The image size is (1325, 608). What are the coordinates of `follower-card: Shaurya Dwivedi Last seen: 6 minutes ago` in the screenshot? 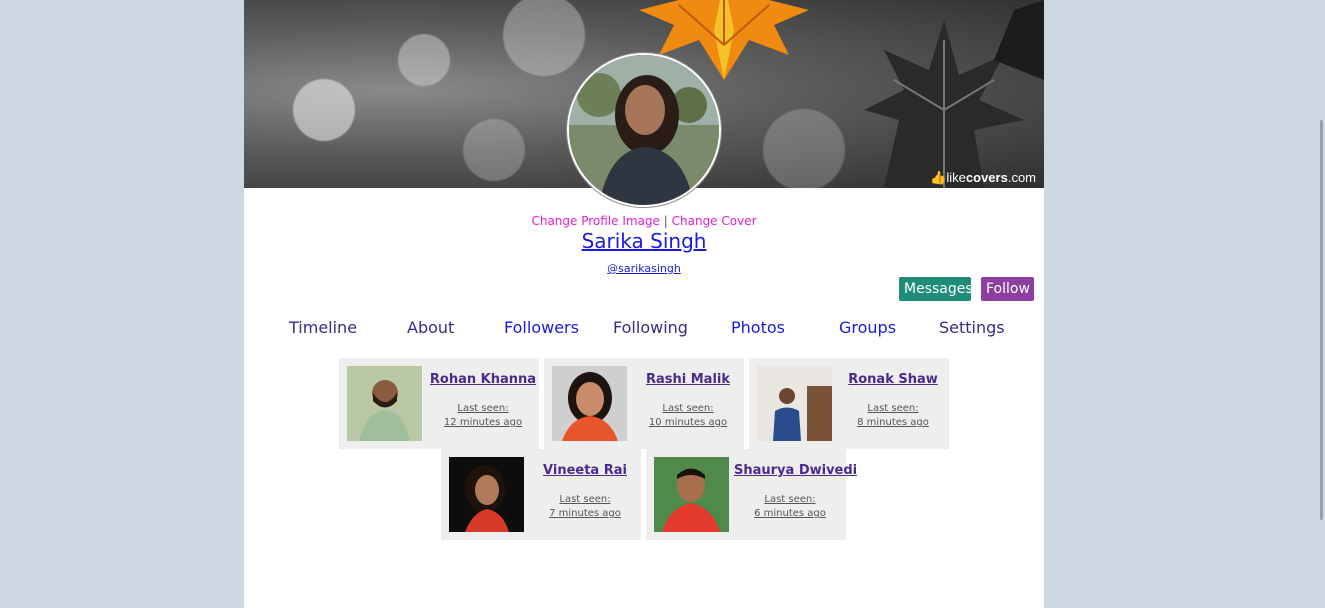 It's located at (751, 494).